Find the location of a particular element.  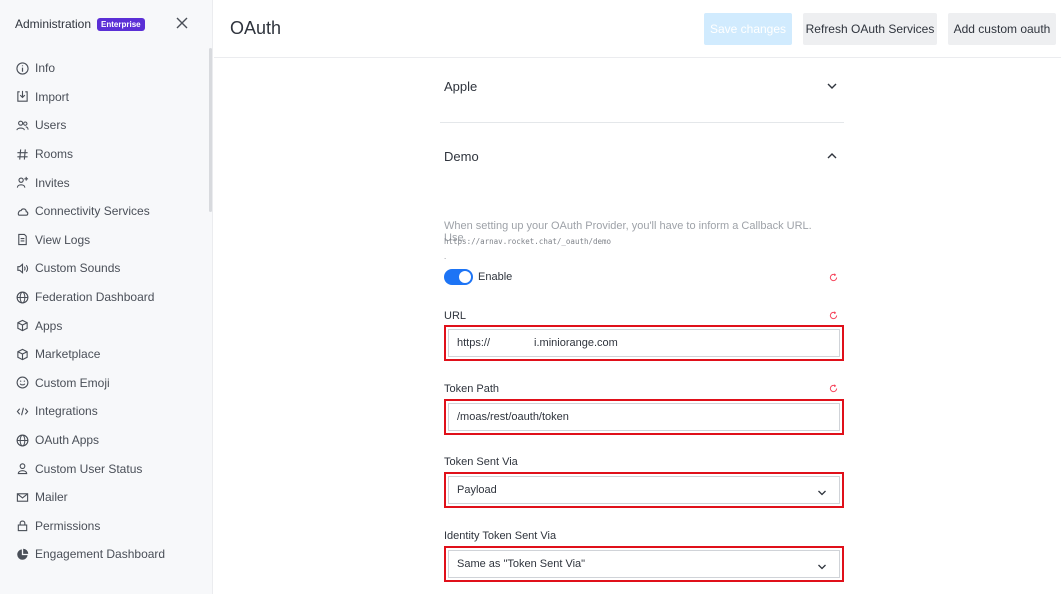

sidebar-item-label: Info is located at coordinates (45, 68).